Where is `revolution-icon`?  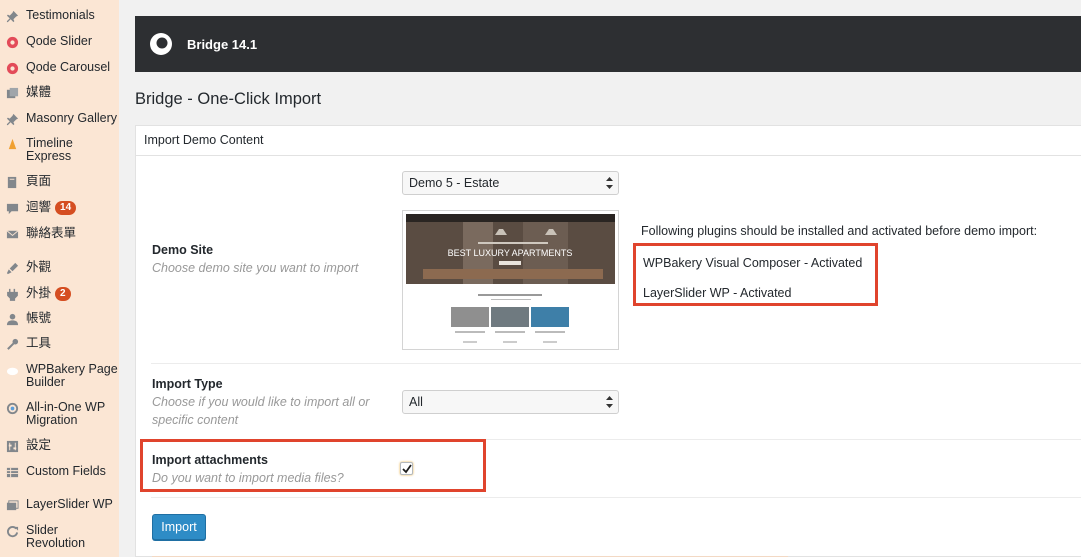
revolution-icon is located at coordinates (12, 531).